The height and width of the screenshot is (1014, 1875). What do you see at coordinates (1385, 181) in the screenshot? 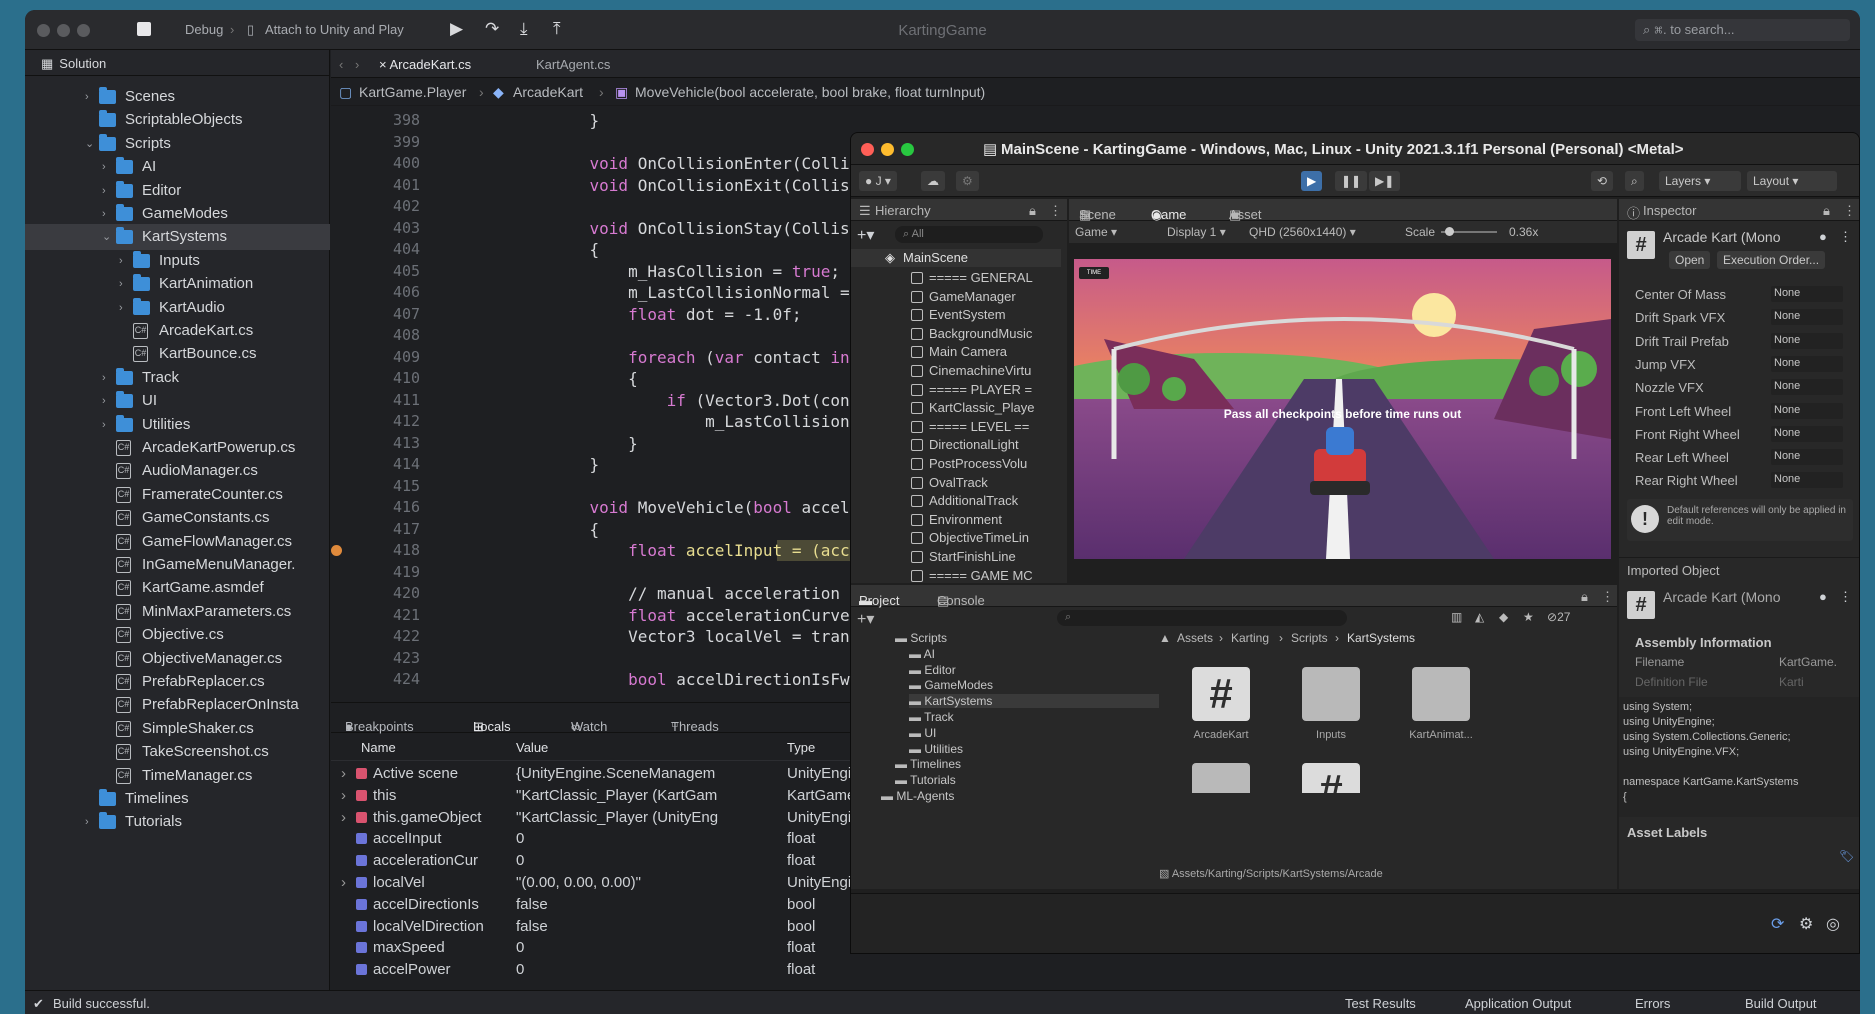
I see `step-button: ▶❚` at bounding box center [1385, 181].